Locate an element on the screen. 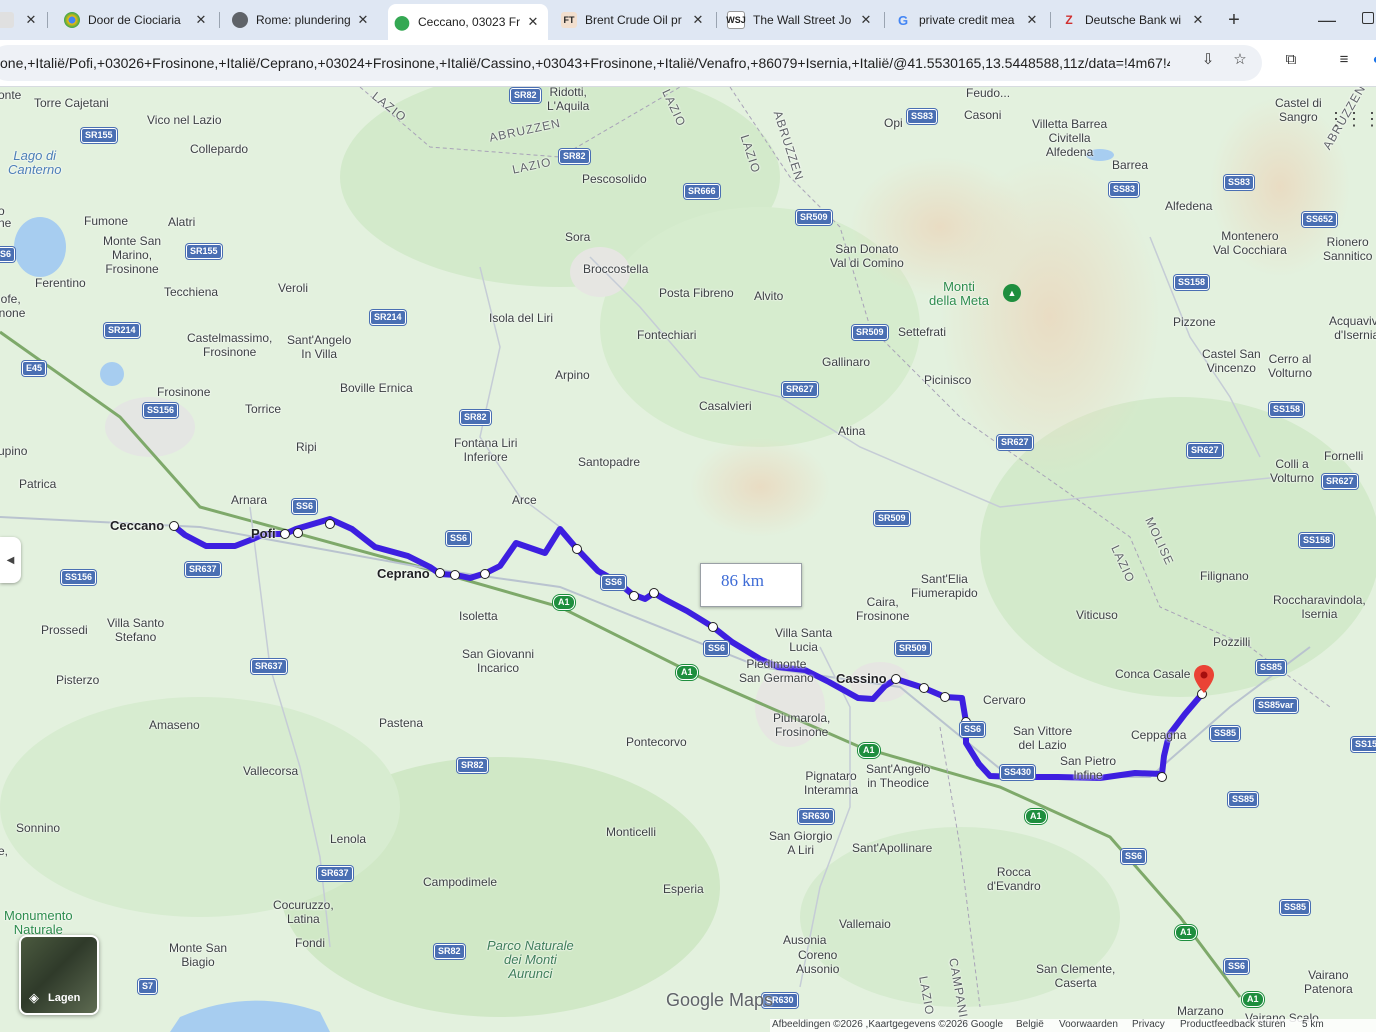  place-label-pofi: Pofi is located at coordinates (263, 534).